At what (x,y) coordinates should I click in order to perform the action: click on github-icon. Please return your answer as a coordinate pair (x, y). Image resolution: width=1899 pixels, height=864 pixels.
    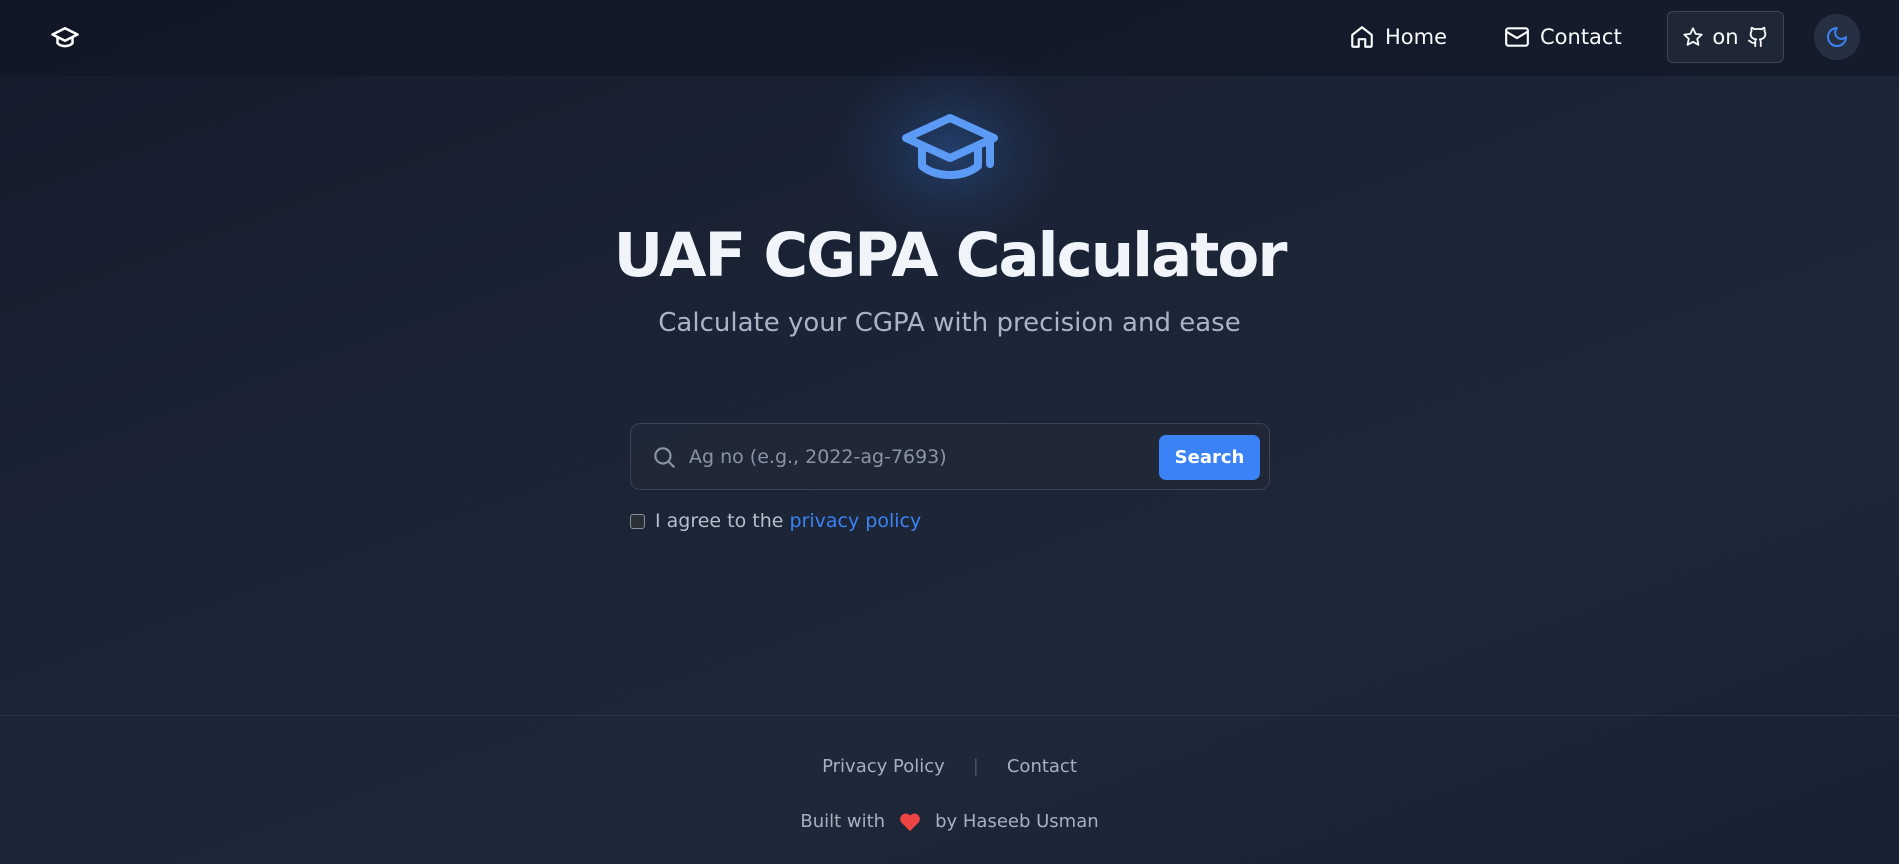
    Looking at the image, I should click on (1756, 37).